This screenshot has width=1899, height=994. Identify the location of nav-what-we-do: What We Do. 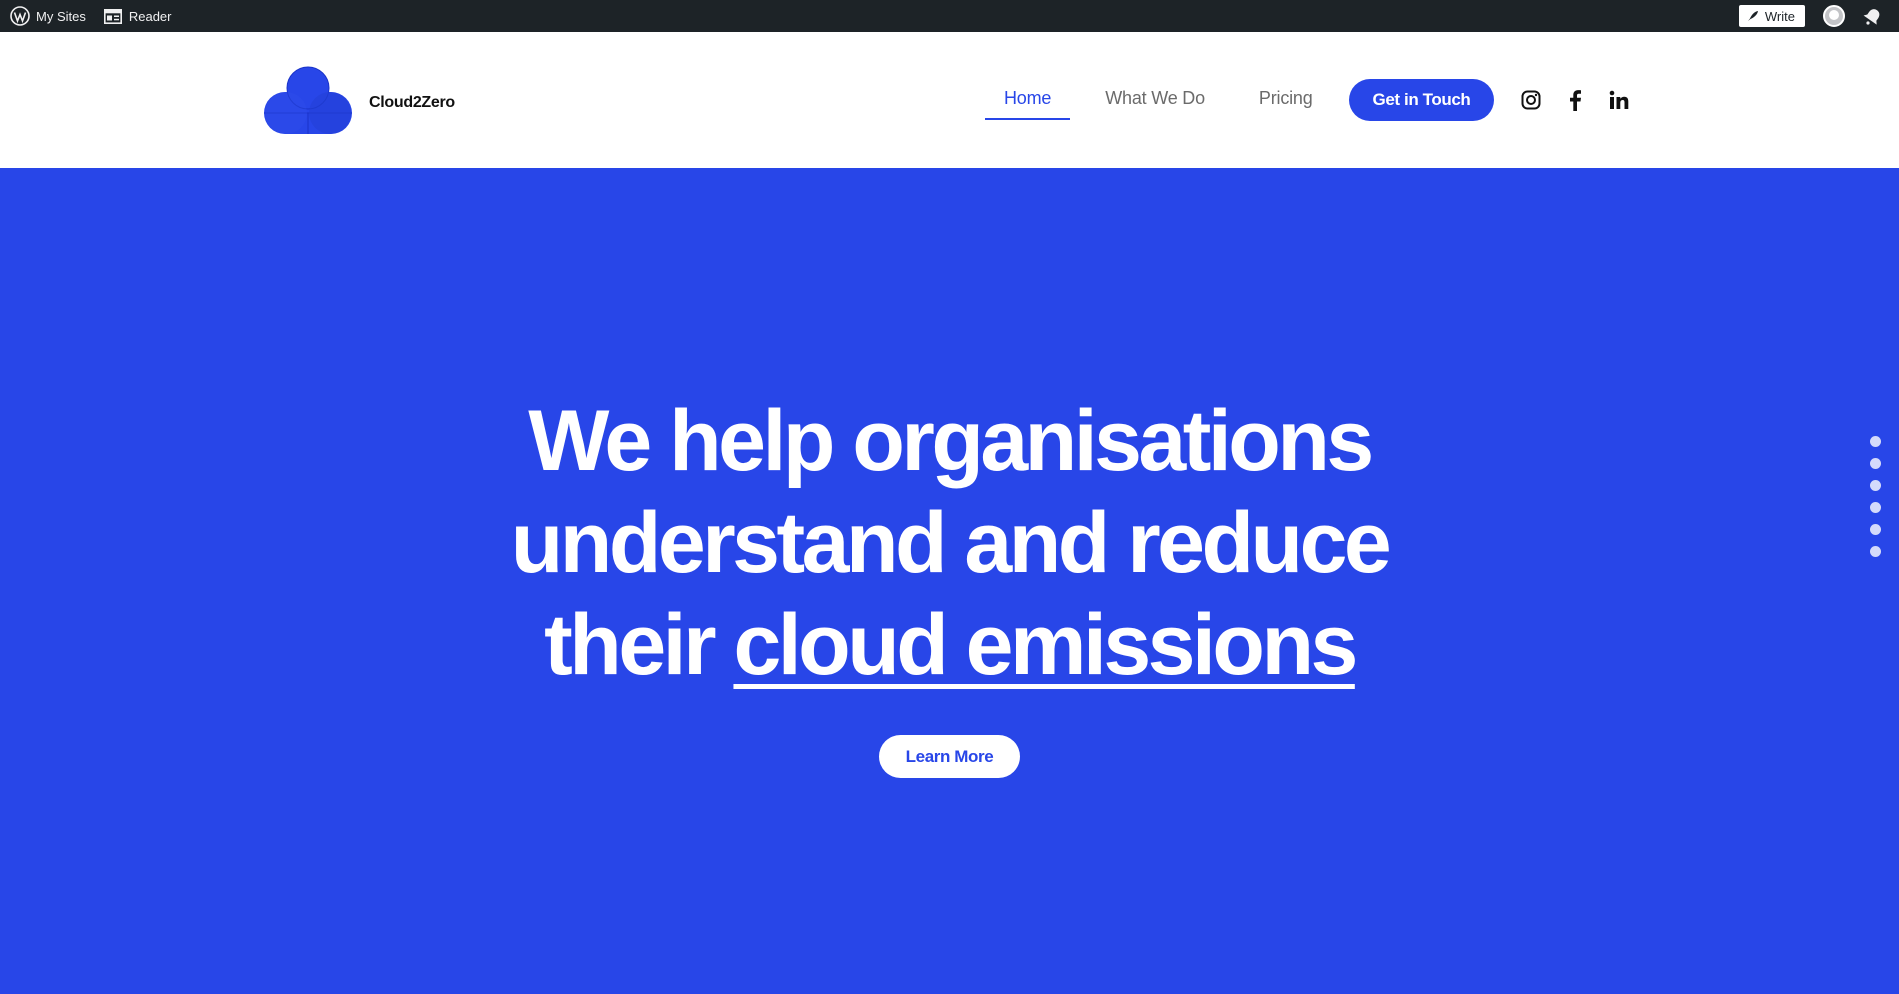
(1155, 100).